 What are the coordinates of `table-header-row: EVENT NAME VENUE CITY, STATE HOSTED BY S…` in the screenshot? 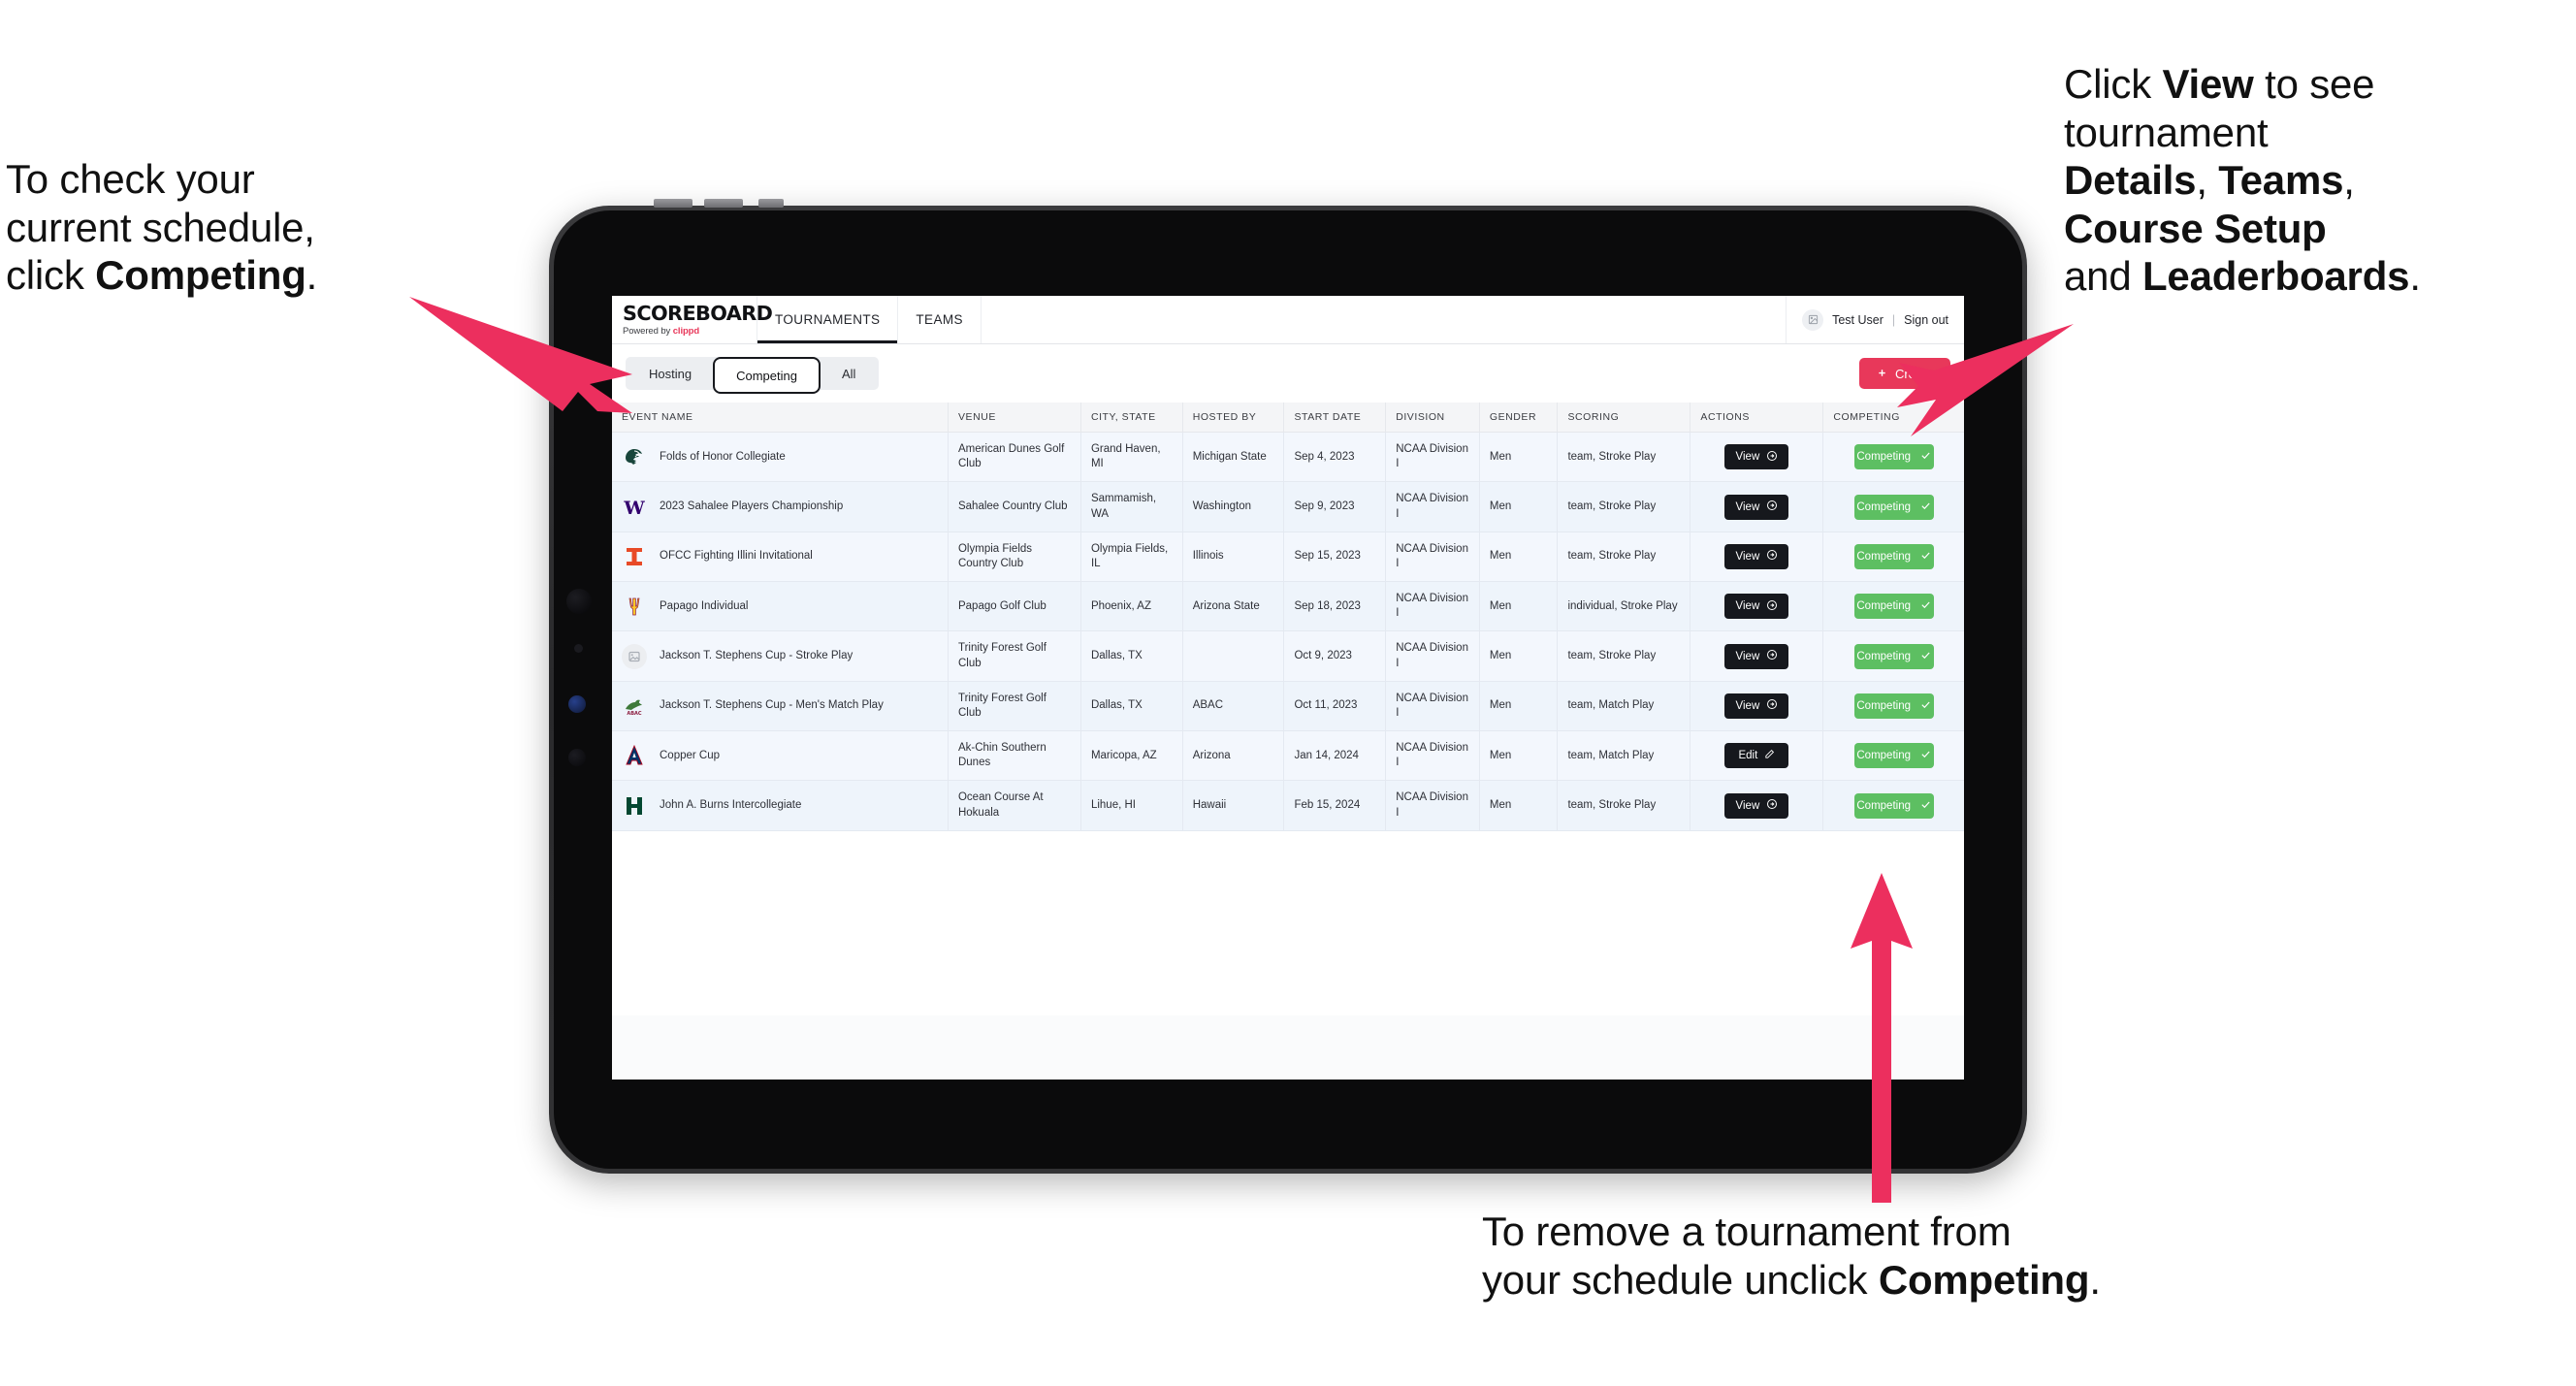 It's located at (1288, 418).